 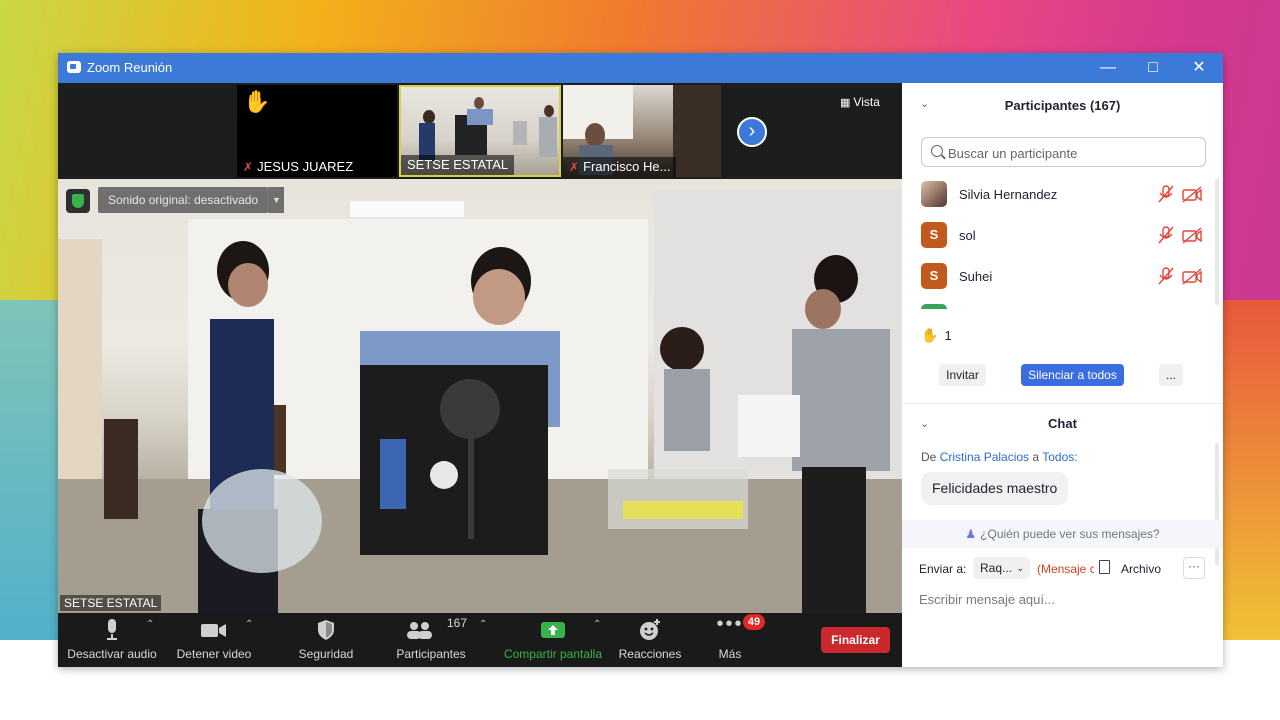 I want to click on shield-check-icon, so click(x=78, y=201).